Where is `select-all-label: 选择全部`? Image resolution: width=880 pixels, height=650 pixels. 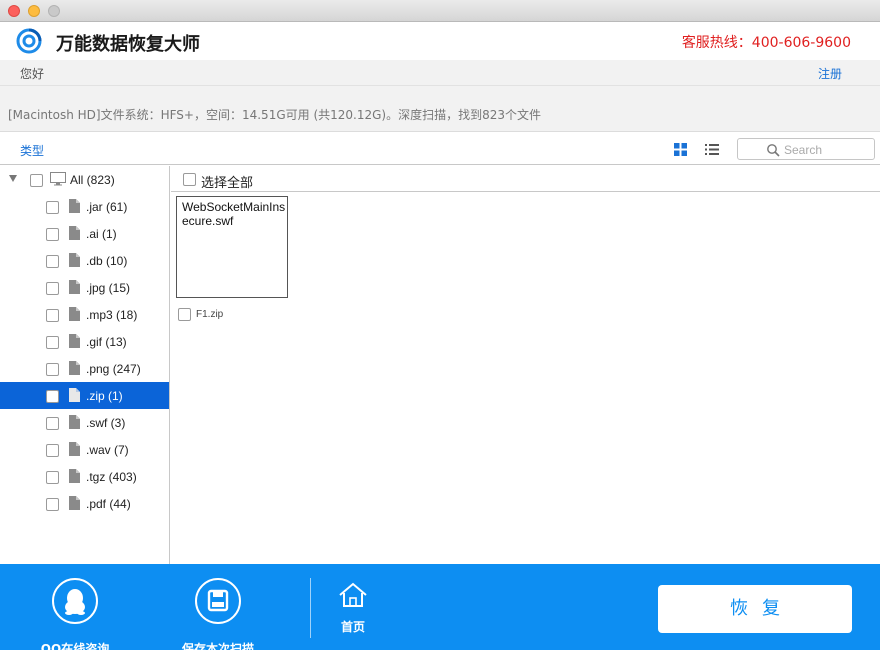
select-all-label: 选择全部 is located at coordinates (227, 181).